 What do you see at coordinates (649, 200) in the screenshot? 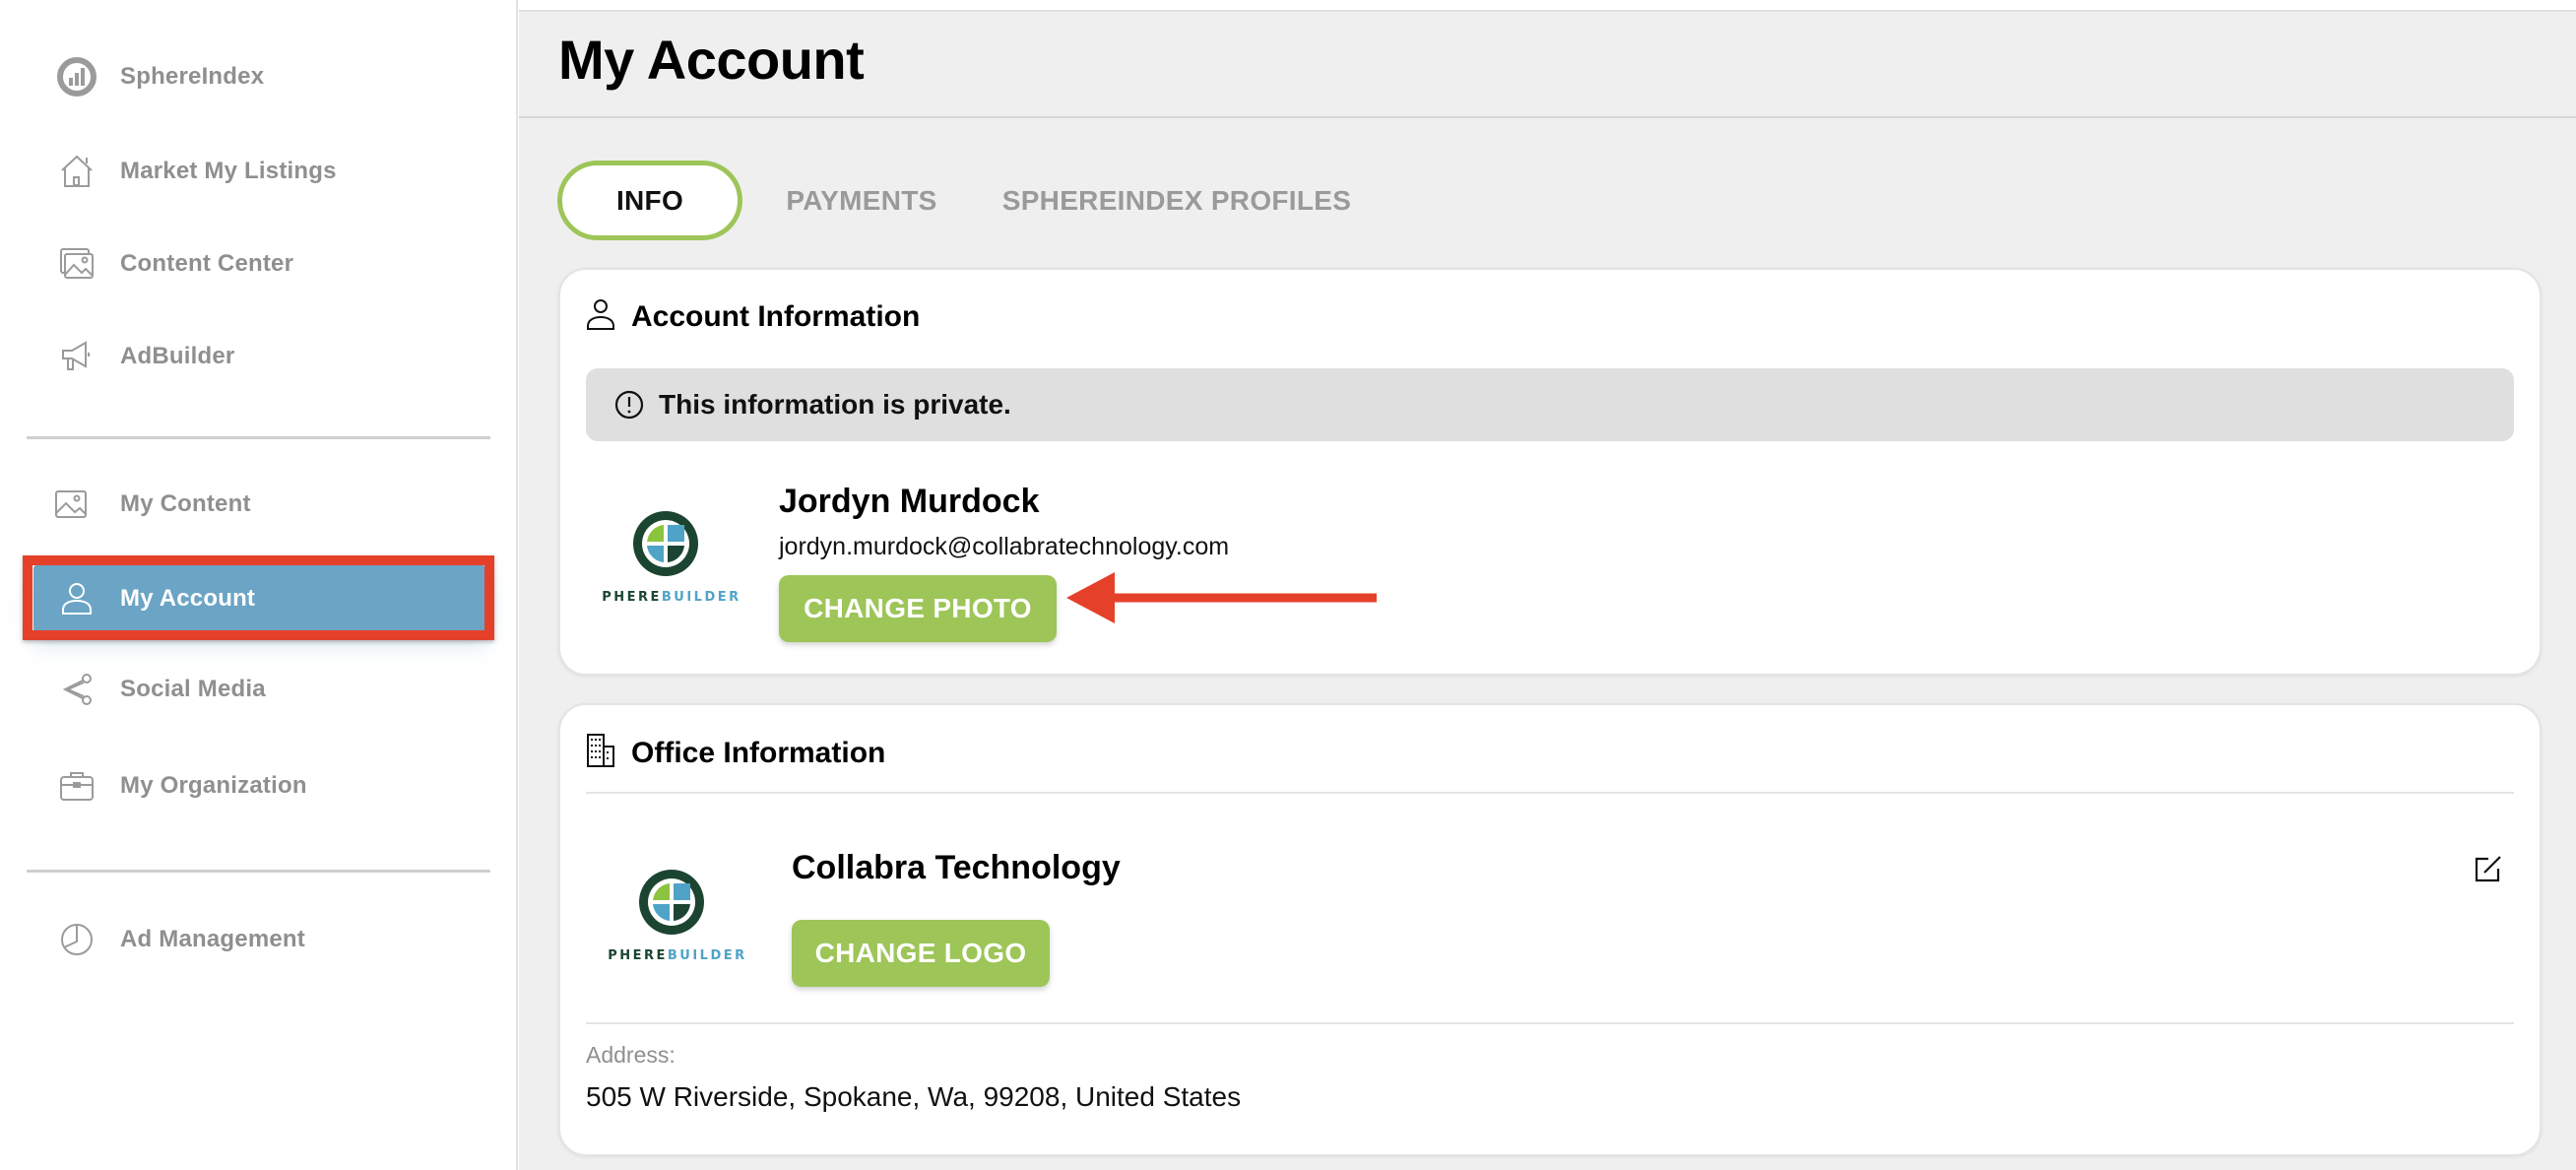
I see `tab-info: INFO` at bounding box center [649, 200].